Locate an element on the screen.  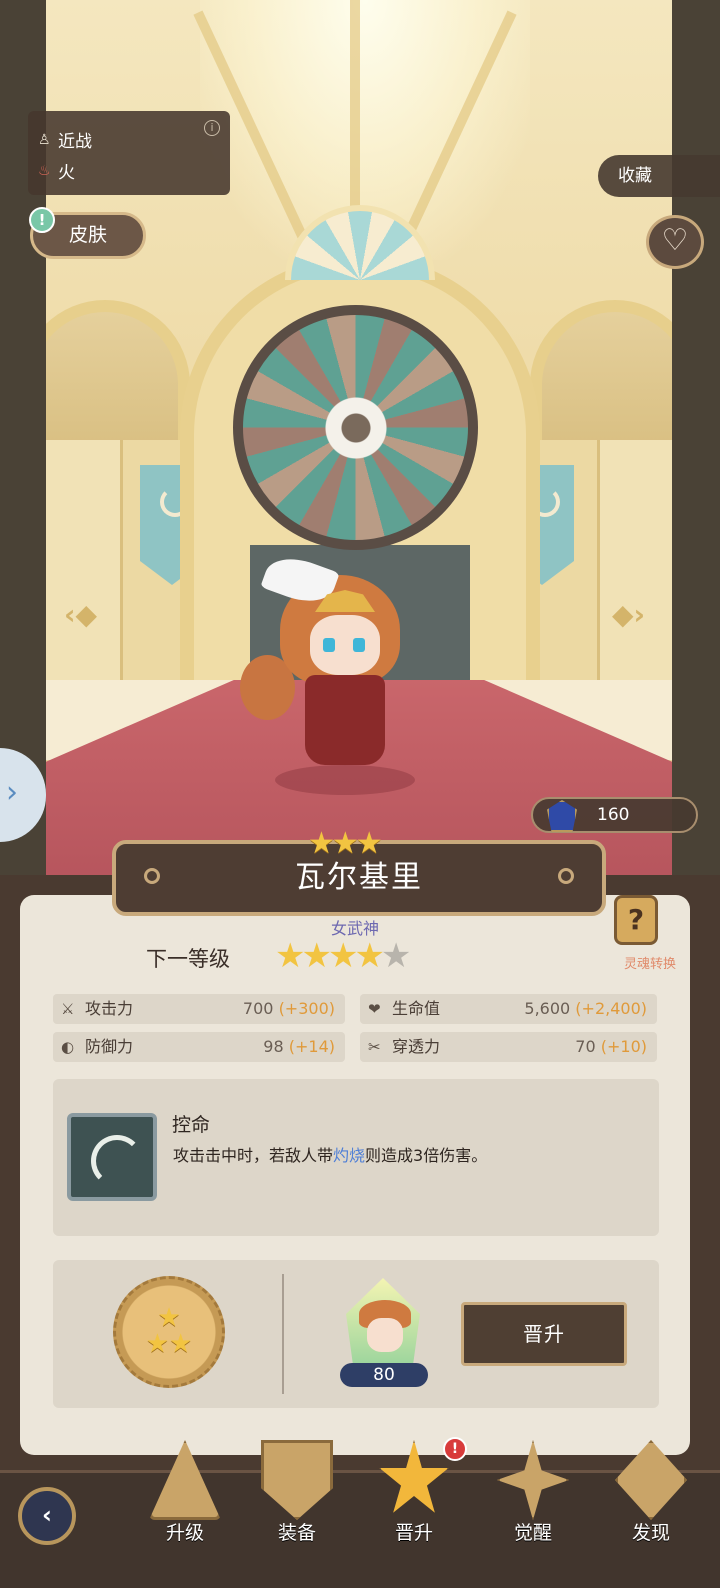
soul-convert-icon: ? is located at coordinates (636, 920).